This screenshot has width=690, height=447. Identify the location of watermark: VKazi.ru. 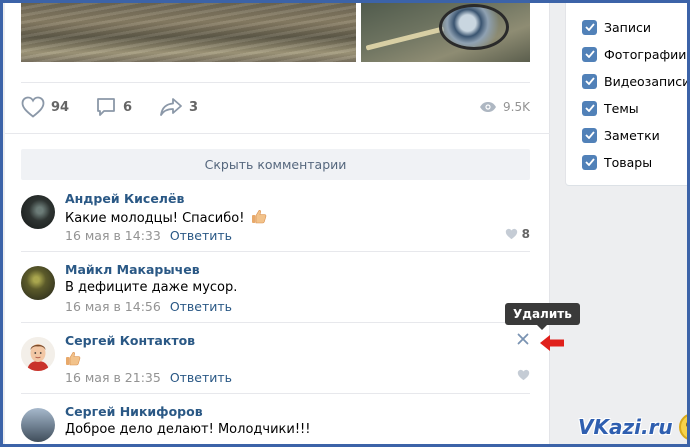
(634, 427).